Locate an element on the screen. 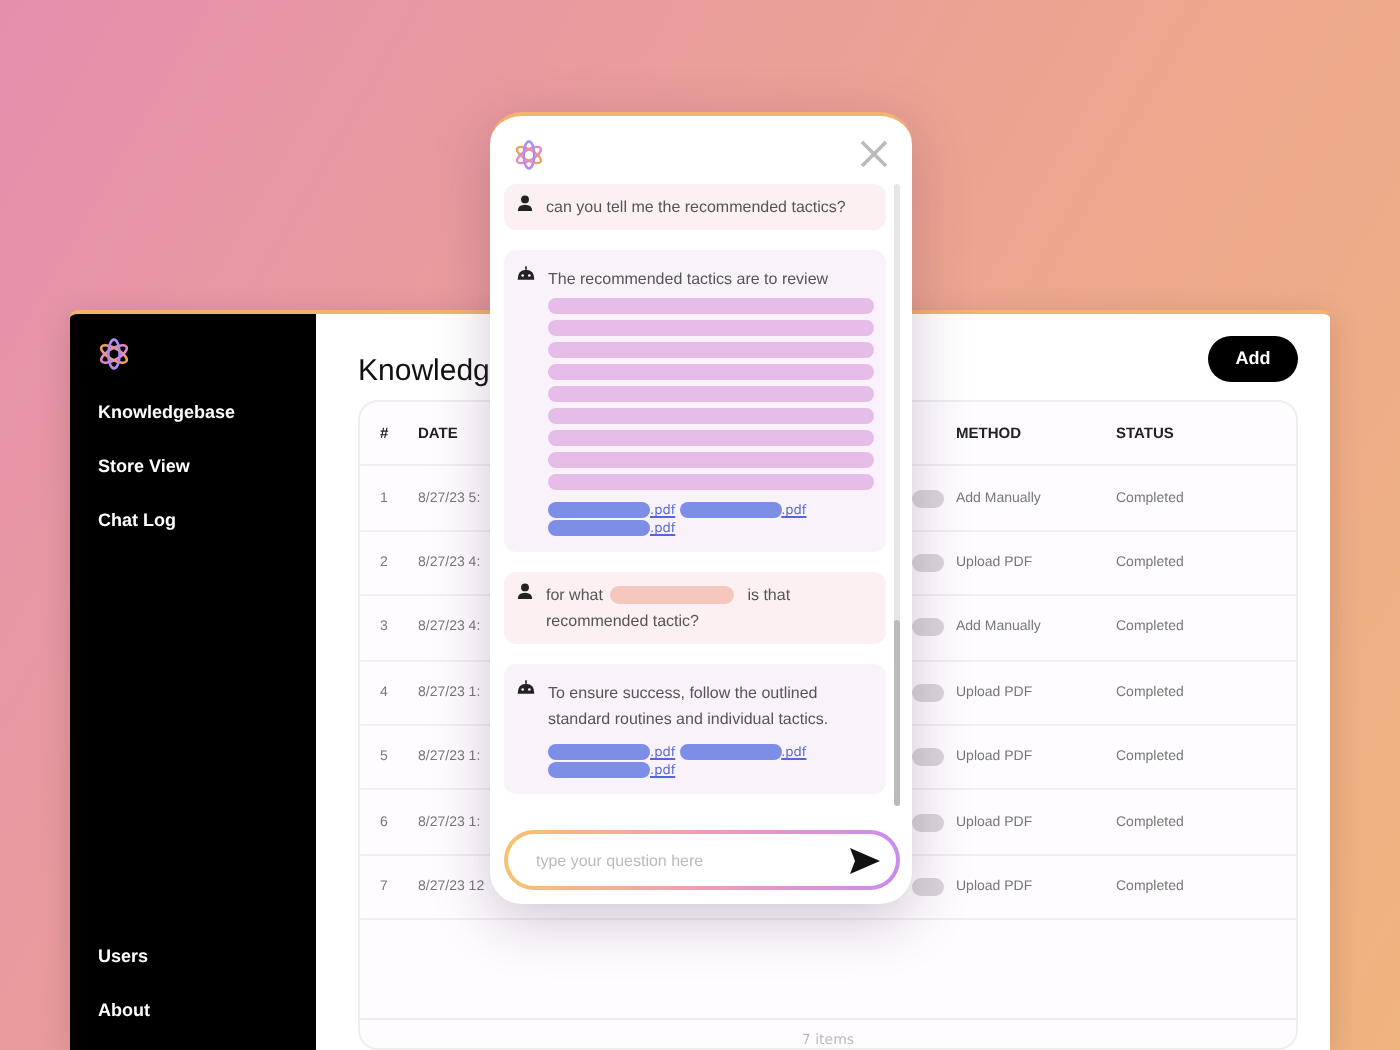 The image size is (1400, 1050). sidebar-item: Users is located at coordinates (207, 957).